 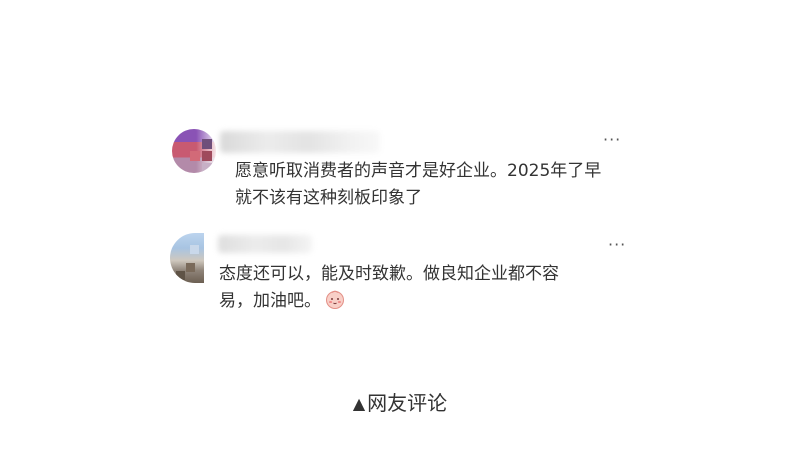 I want to click on triangle-up-icon: ▲, so click(x=359, y=403).